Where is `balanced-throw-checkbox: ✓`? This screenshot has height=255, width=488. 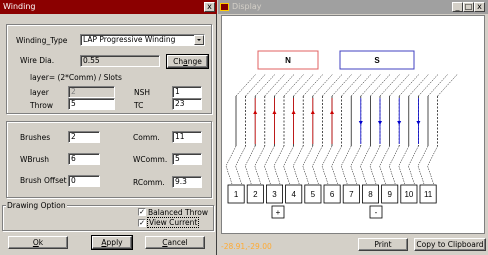
balanced-throw-checkbox: ✓ is located at coordinates (142, 212).